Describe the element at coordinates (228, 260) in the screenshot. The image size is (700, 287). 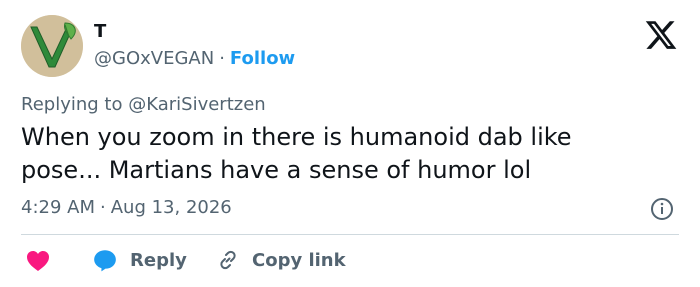
I see `link-icon` at that location.